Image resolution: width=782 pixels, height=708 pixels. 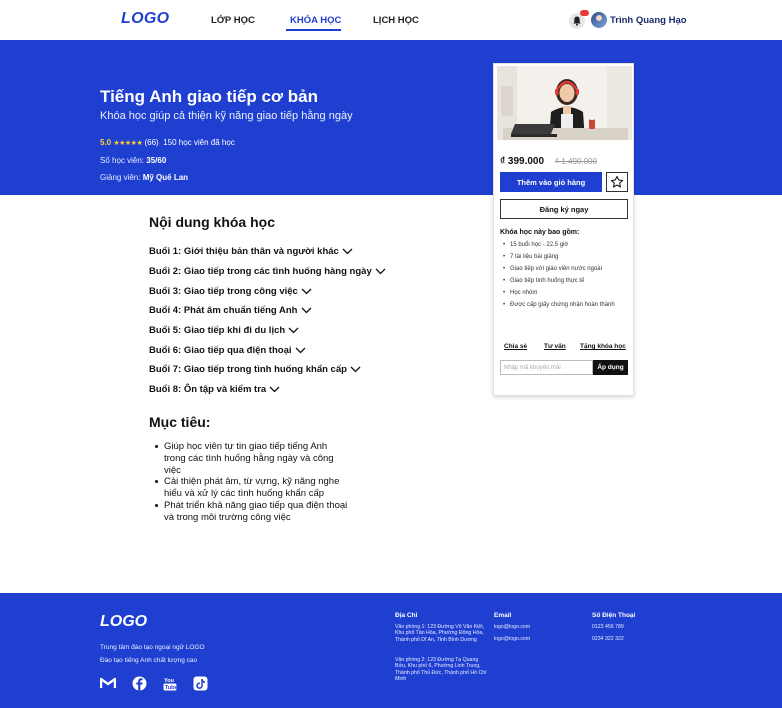 I want to click on course-rating: 5.0 ★★★★★ (66) 150 học viên đã học, so click(x=167, y=142).